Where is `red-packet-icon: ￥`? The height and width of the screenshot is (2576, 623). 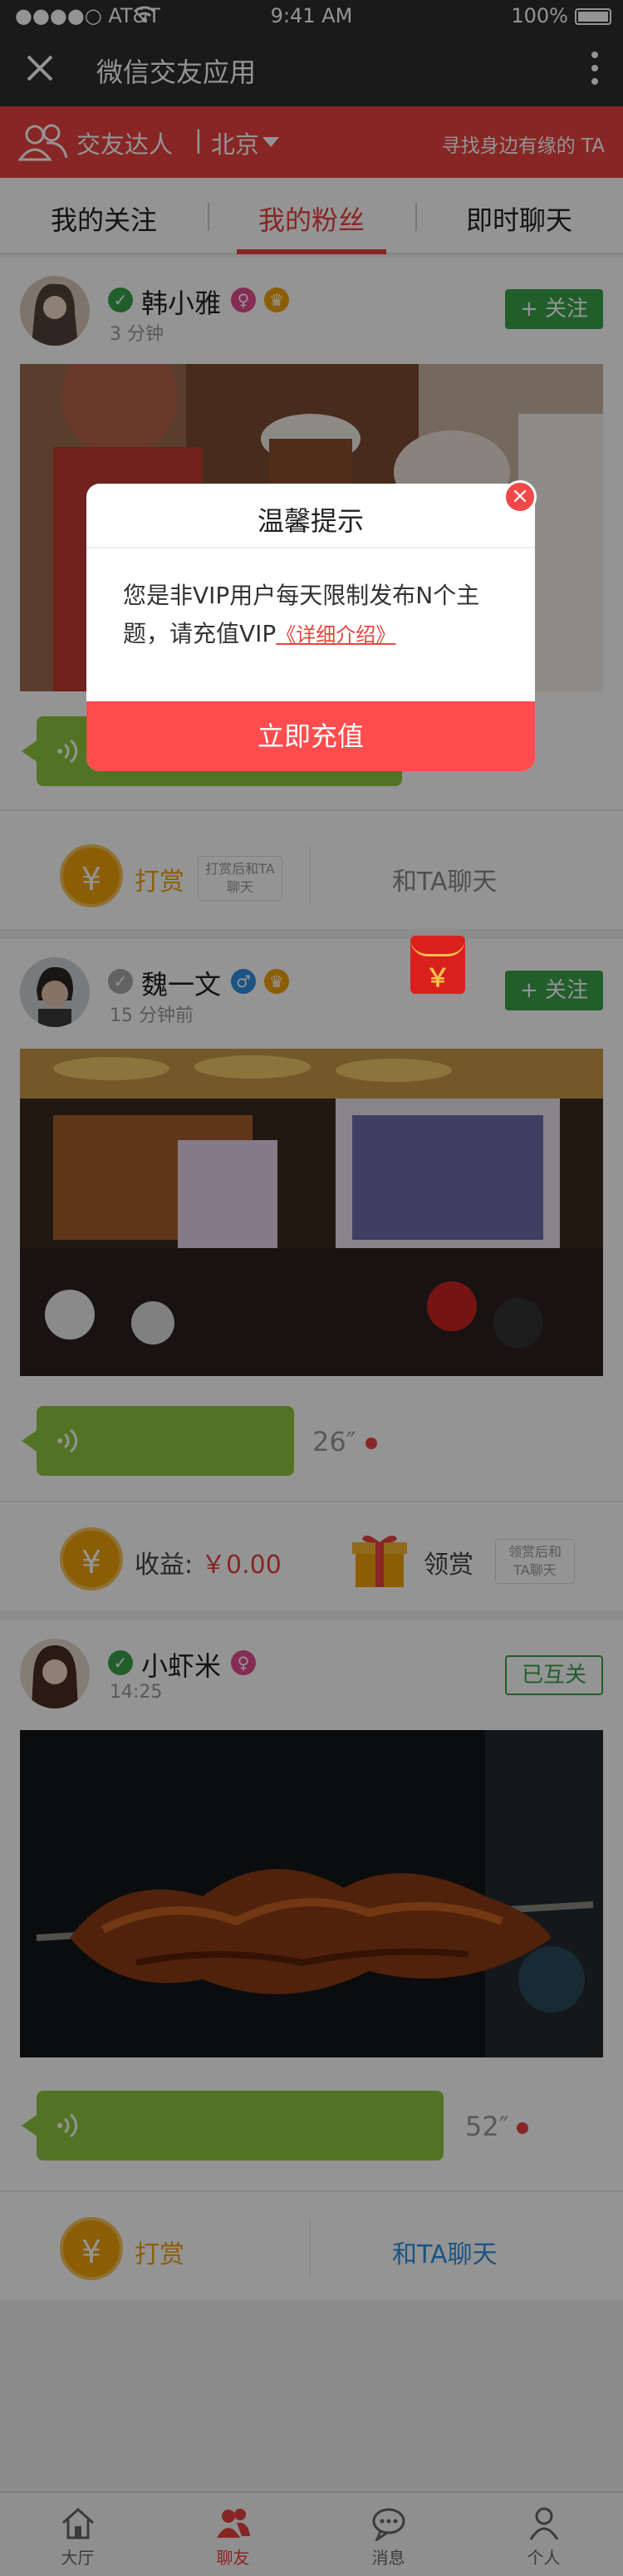 red-packet-icon: ￥ is located at coordinates (437, 965).